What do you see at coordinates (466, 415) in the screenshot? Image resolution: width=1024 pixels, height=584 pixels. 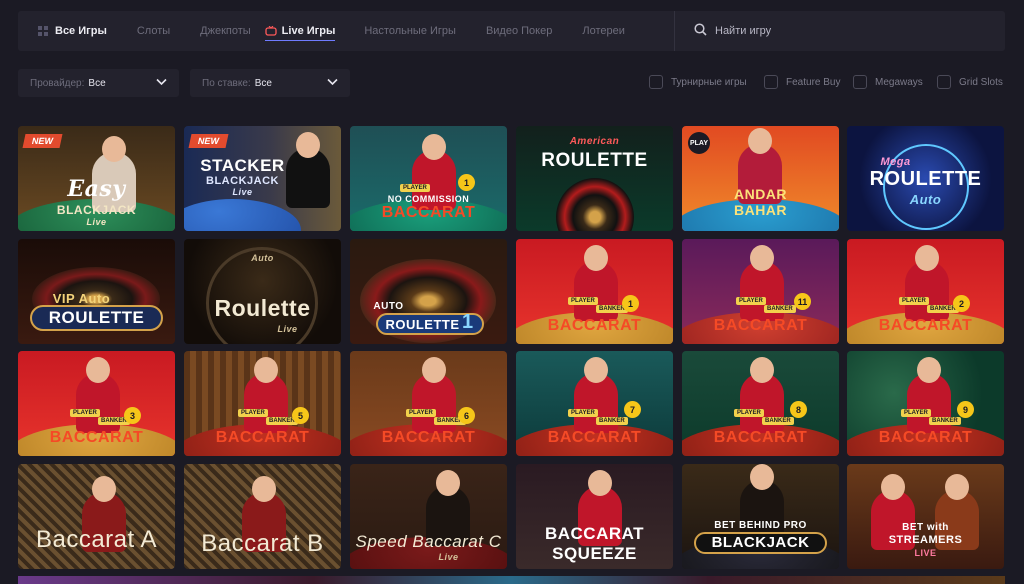 I see `table-number: 6` at bounding box center [466, 415].